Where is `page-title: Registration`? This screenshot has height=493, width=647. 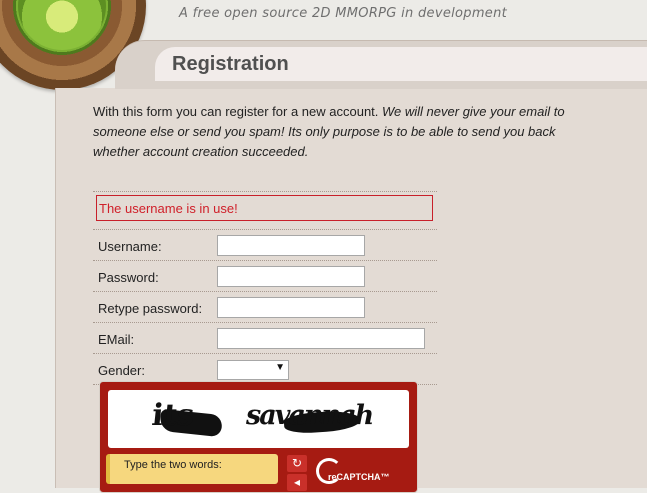 page-title: Registration is located at coordinates (230, 64).